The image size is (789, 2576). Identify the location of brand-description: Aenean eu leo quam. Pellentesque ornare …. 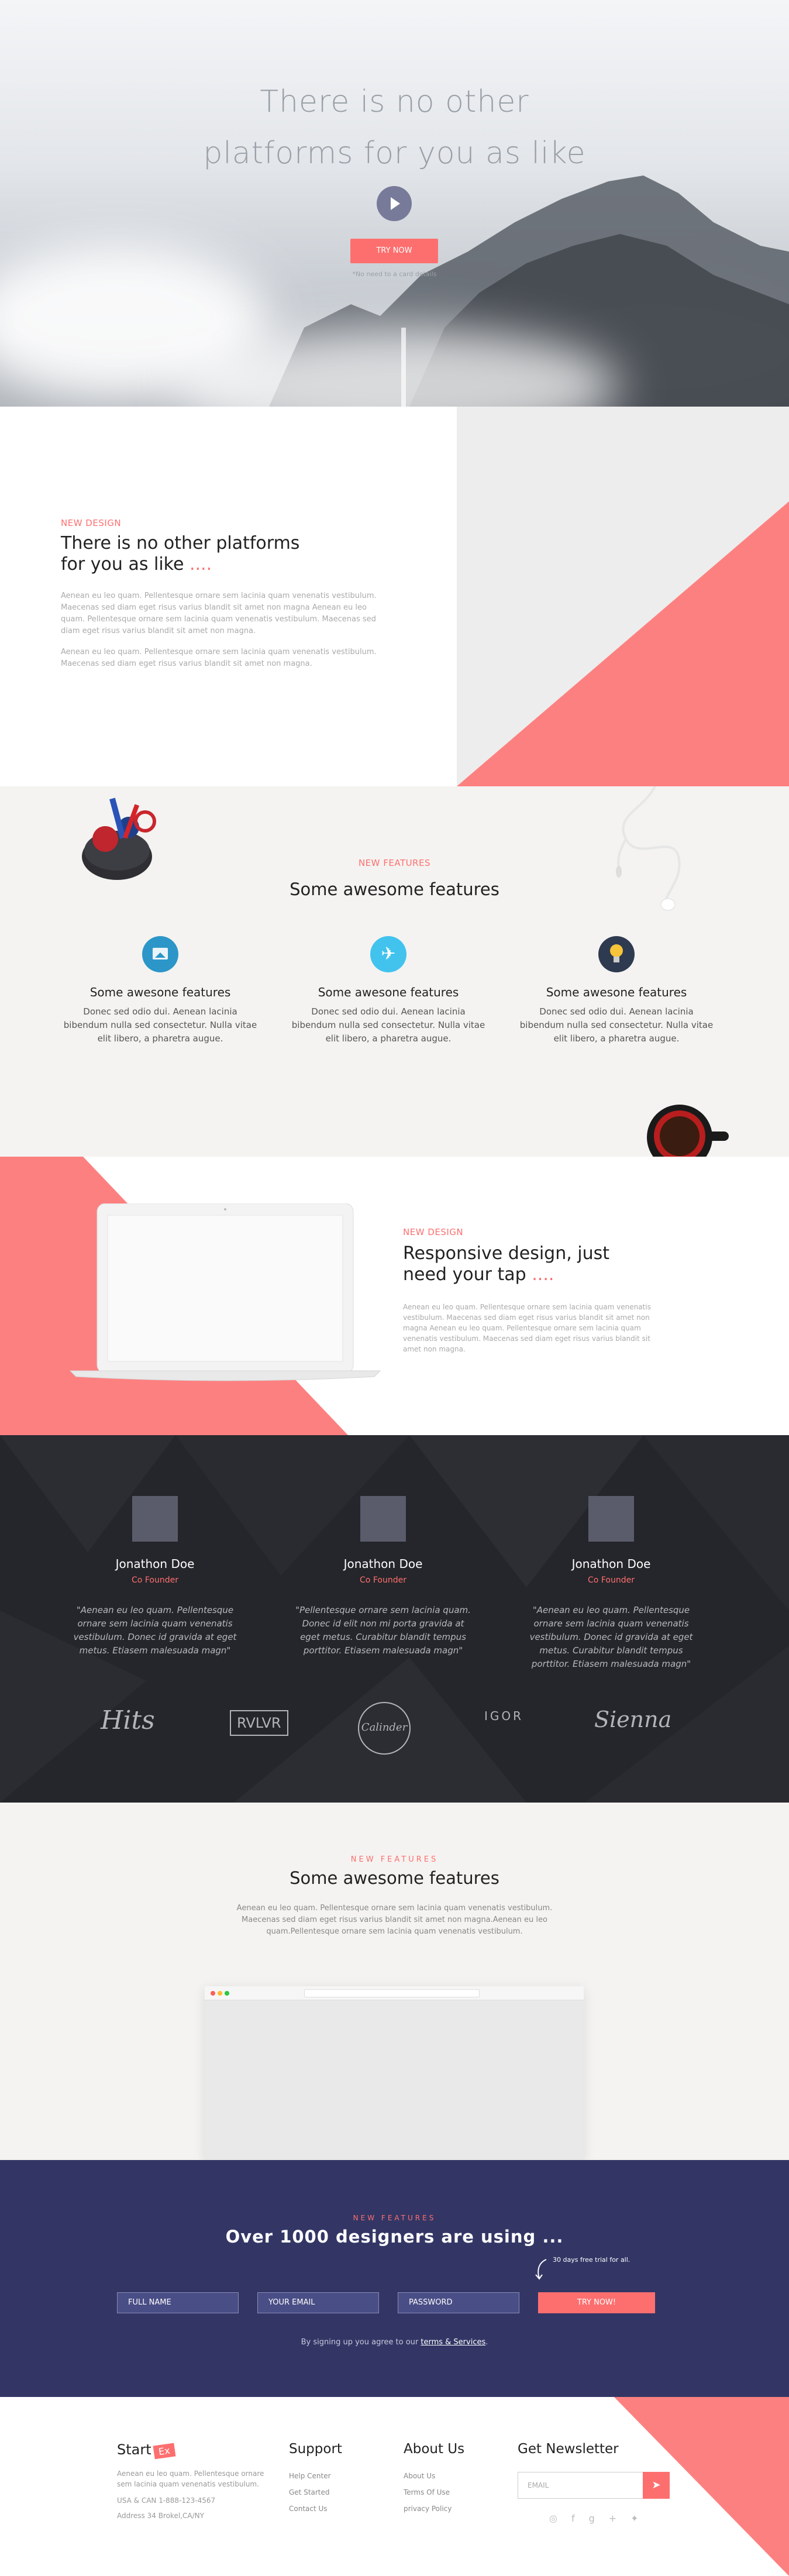
(190, 2479).